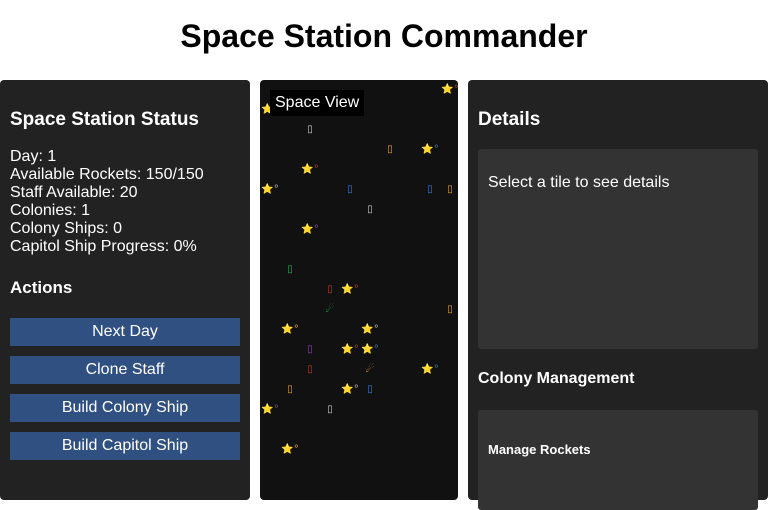 This screenshot has height=510, width=768. What do you see at coordinates (74, 192) in the screenshot?
I see `staff-stat: Staff Available: 20` at bounding box center [74, 192].